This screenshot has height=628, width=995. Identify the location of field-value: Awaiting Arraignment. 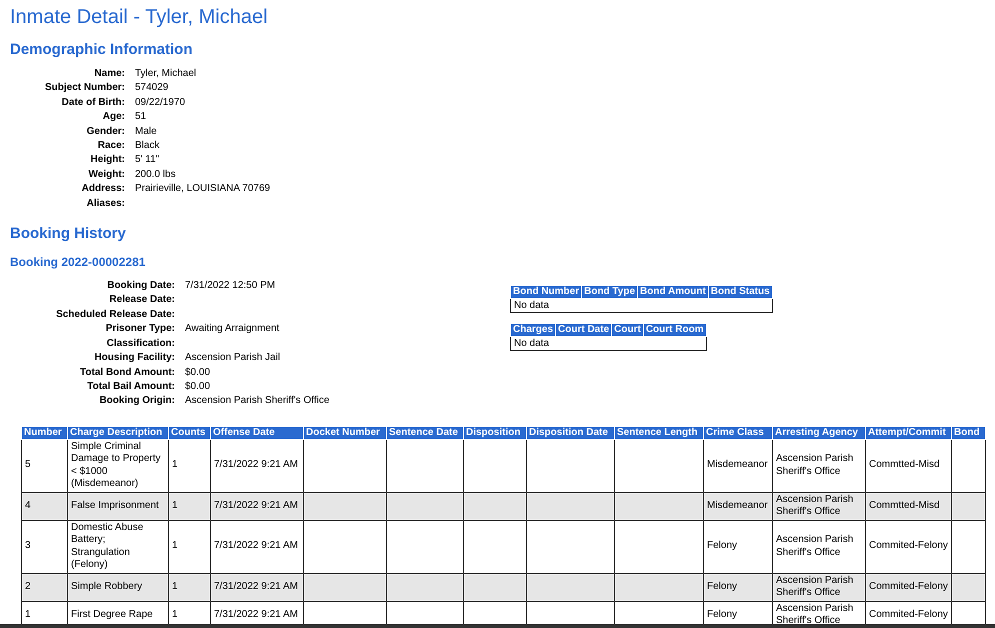
(232, 329).